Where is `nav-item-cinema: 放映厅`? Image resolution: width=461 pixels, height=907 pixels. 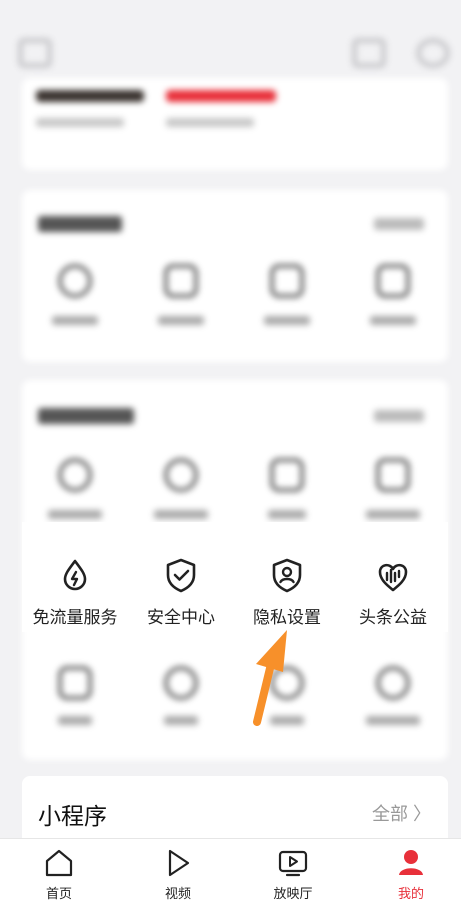
nav-item-cinema: 放映厅 is located at coordinates (293, 874).